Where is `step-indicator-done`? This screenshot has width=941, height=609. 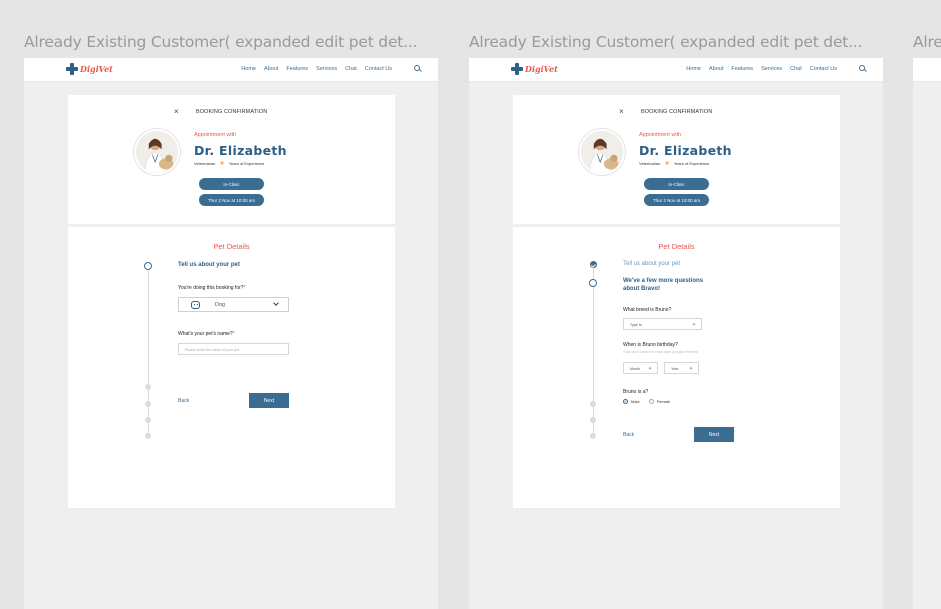
step-indicator-done is located at coordinates (593, 264).